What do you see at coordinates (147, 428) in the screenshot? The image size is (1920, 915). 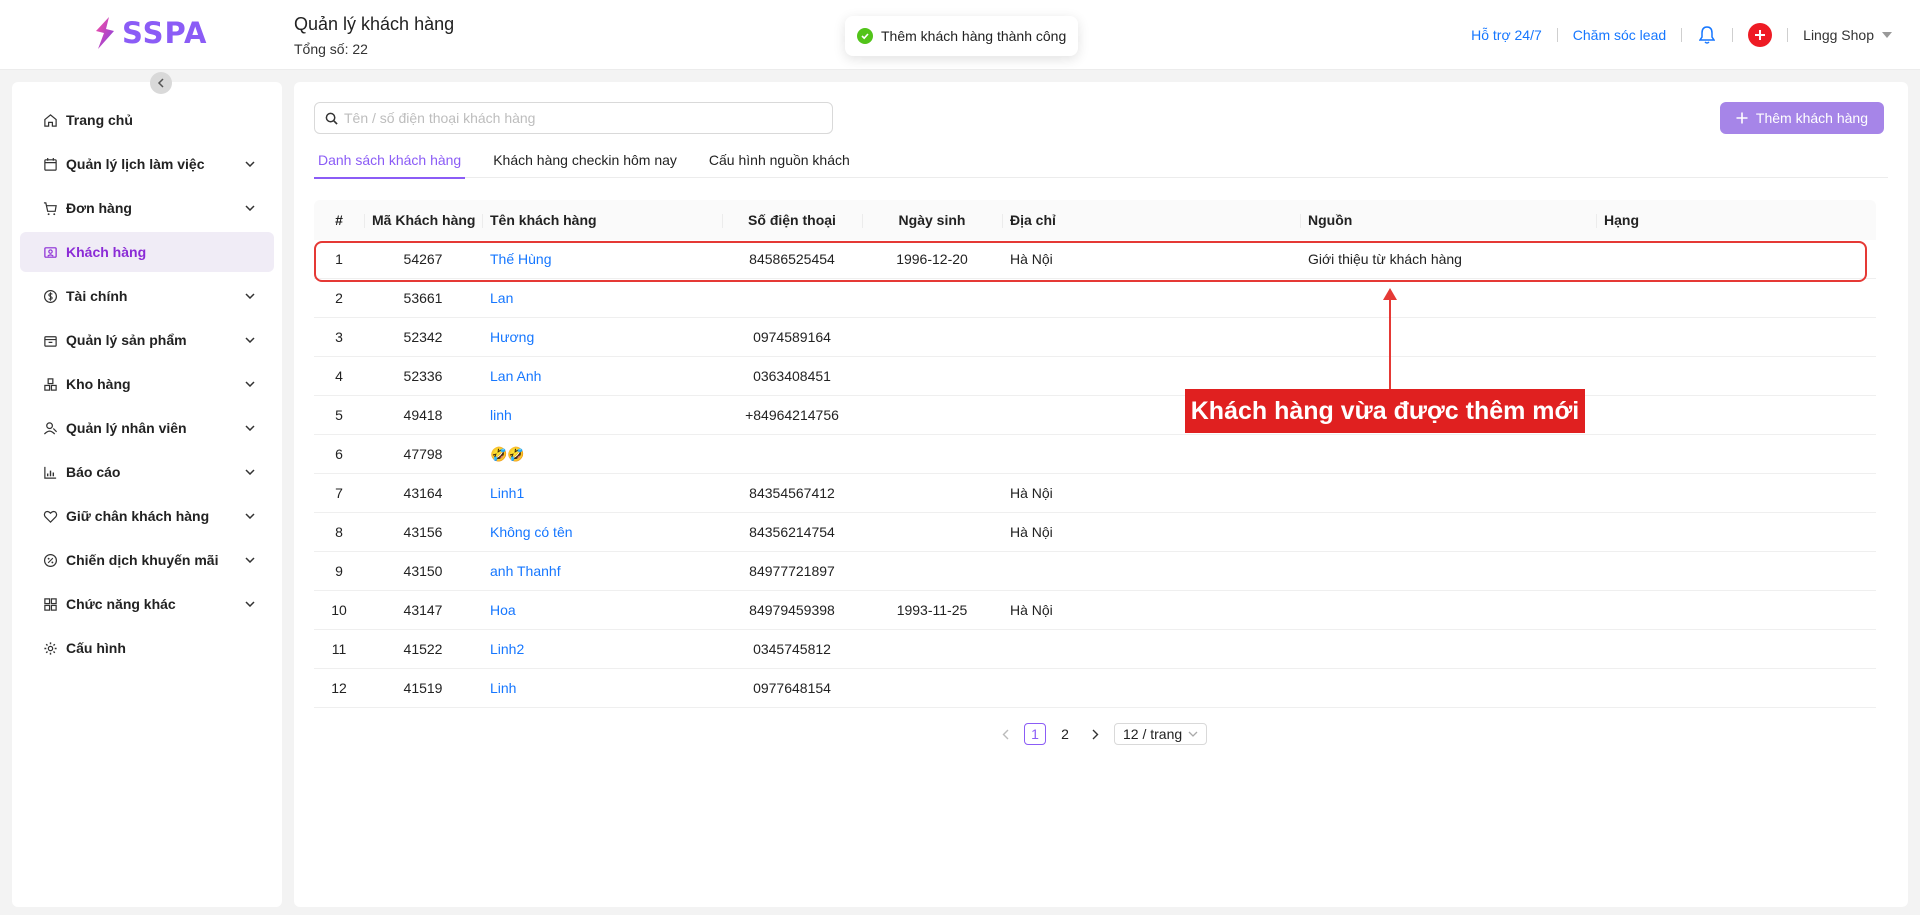 I see `sidebar-item-staff: Quản lý nhân viên` at bounding box center [147, 428].